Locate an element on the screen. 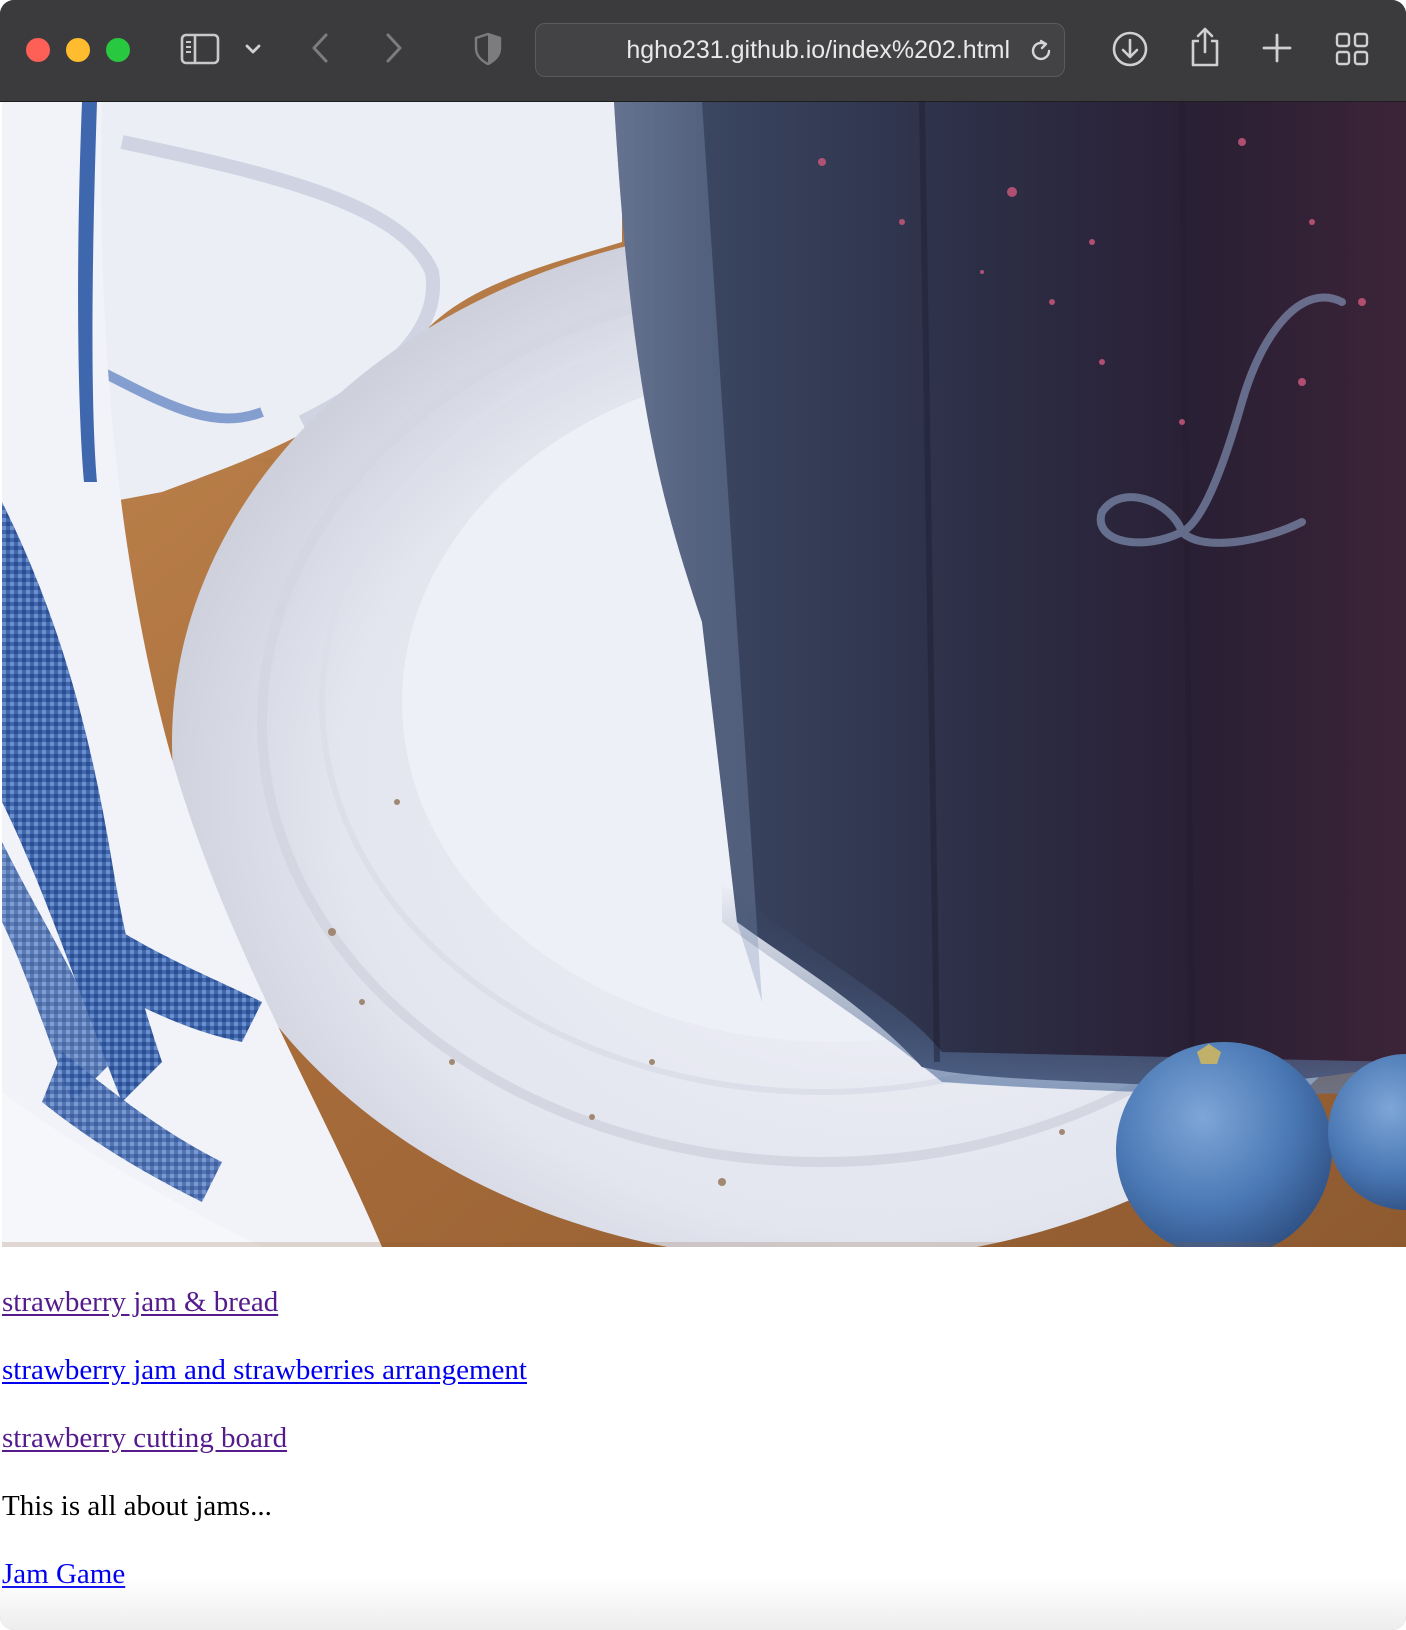  url-text: hgho231.github.io/index%202.html is located at coordinates (818, 50).